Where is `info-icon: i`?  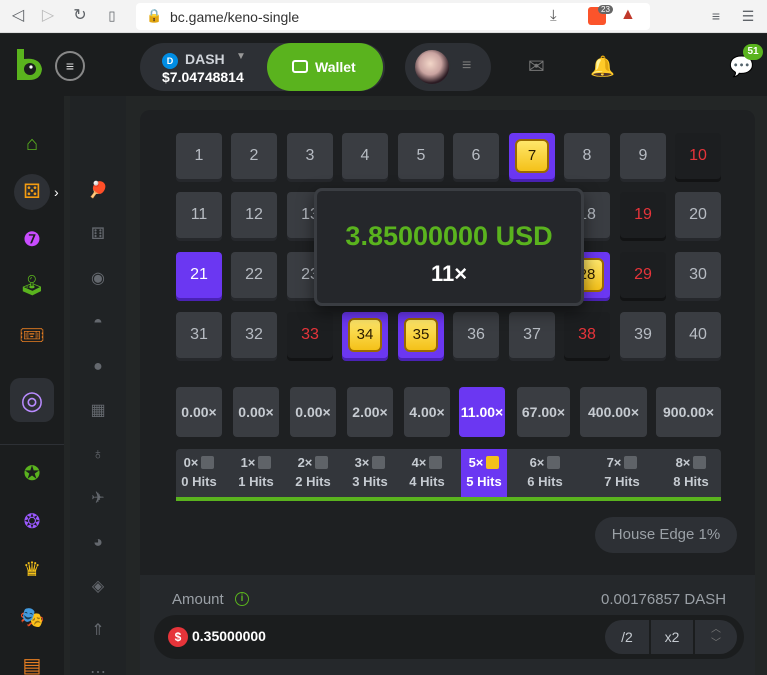 info-icon: i is located at coordinates (242, 599).